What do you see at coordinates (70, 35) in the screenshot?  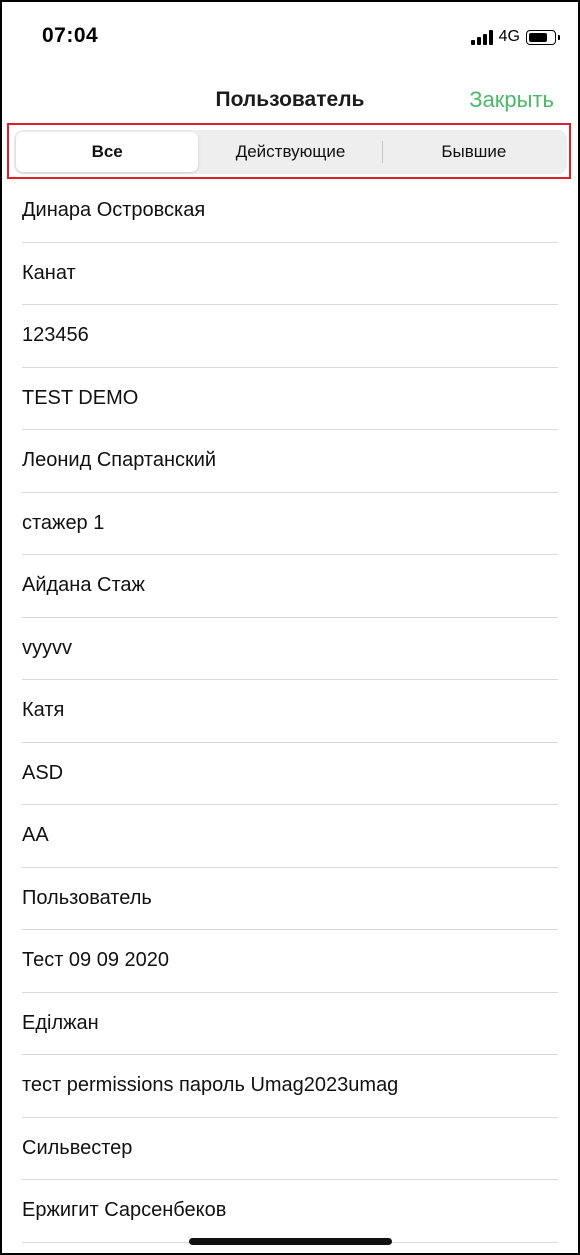 I see `status-time: 07:04` at bounding box center [70, 35].